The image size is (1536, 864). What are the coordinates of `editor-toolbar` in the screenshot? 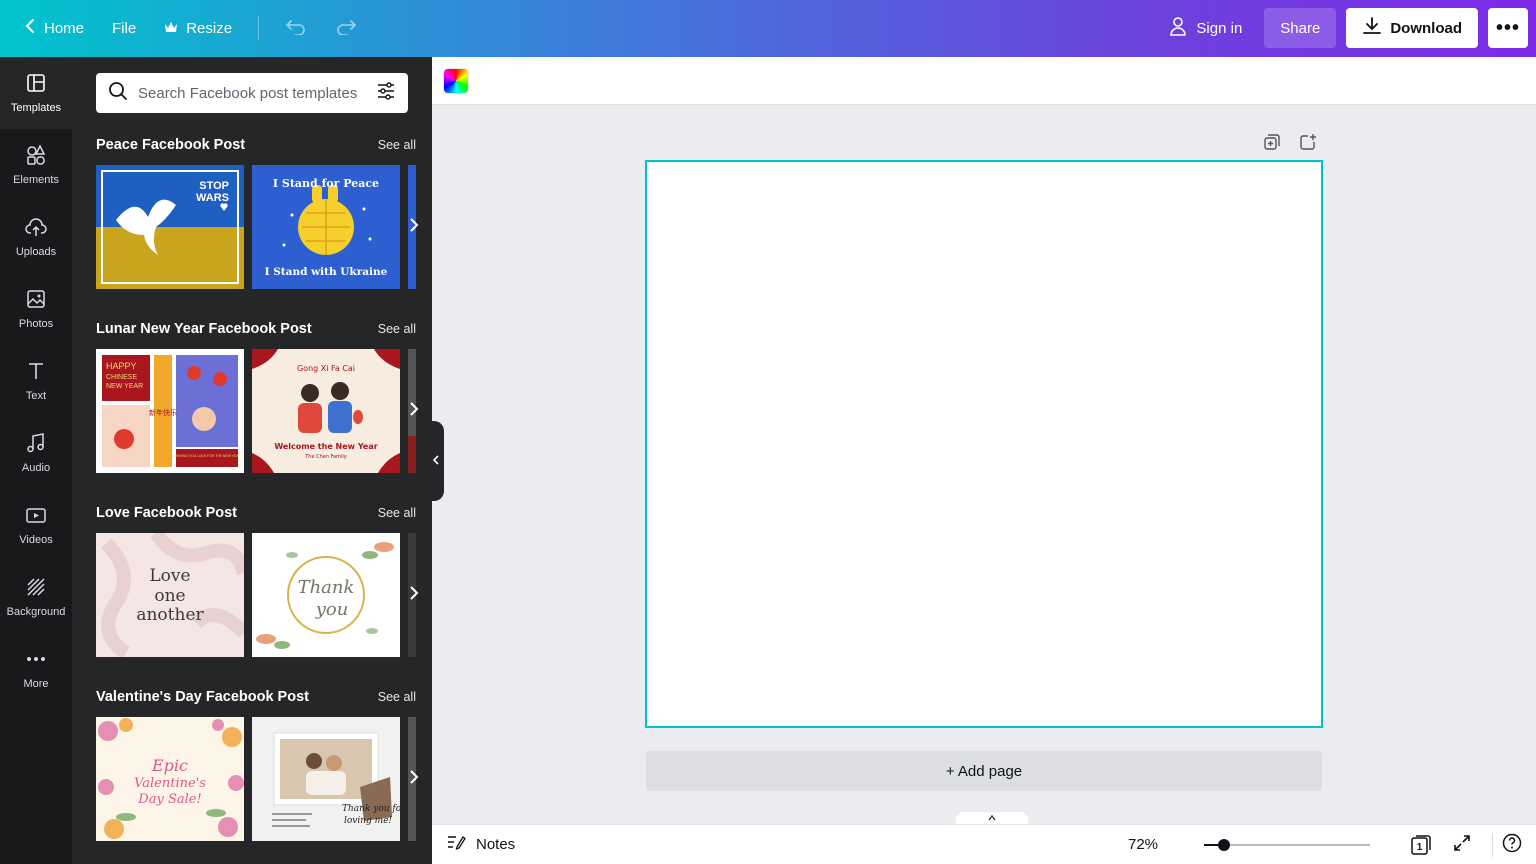 It's located at (984, 81).